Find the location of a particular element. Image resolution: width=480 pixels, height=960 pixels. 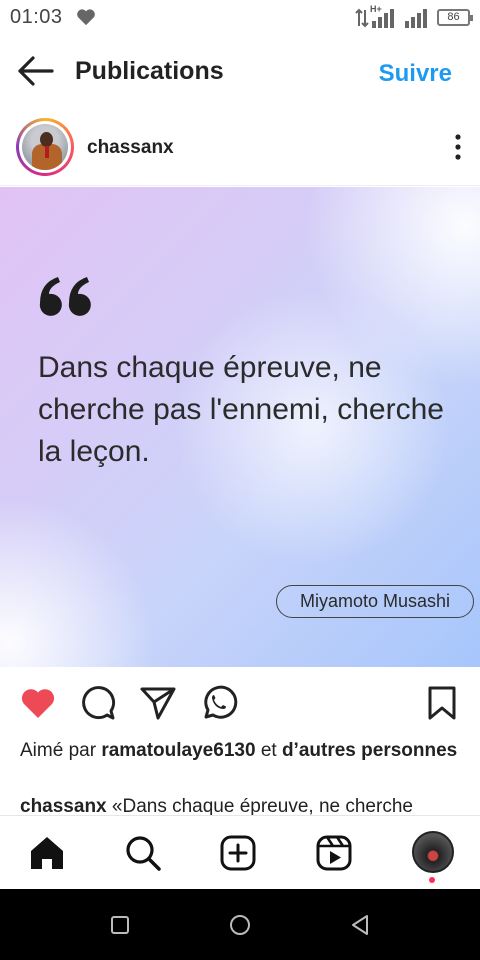

profile-avatar is located at coordinates (433, 852).